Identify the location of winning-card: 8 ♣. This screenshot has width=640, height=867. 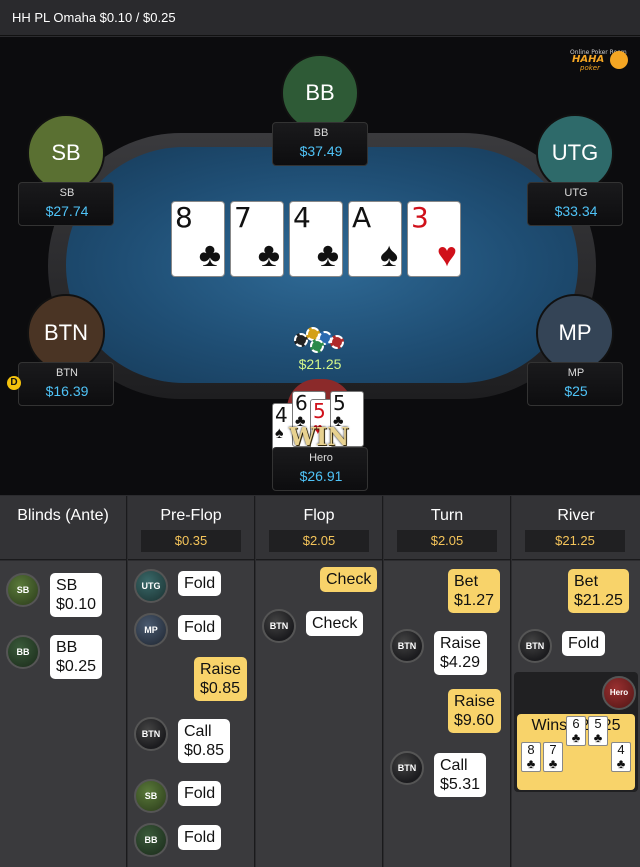
(531, 757).